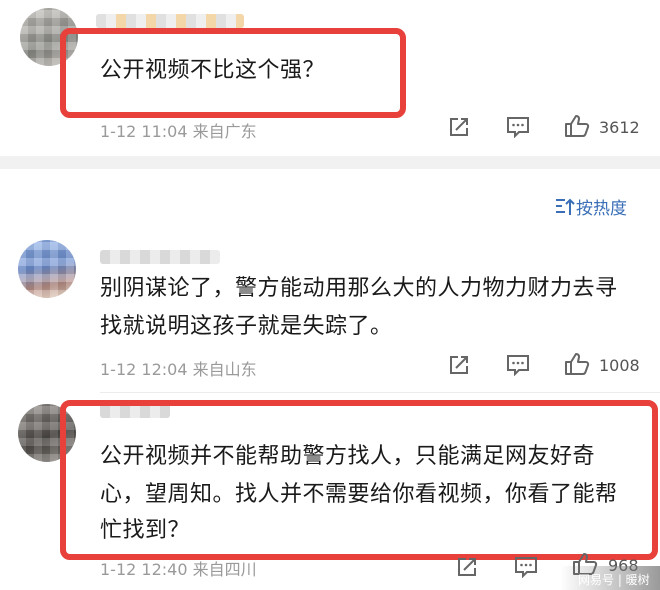  I want to click on comment-text-line: 忙找到？, so click(145, 530).